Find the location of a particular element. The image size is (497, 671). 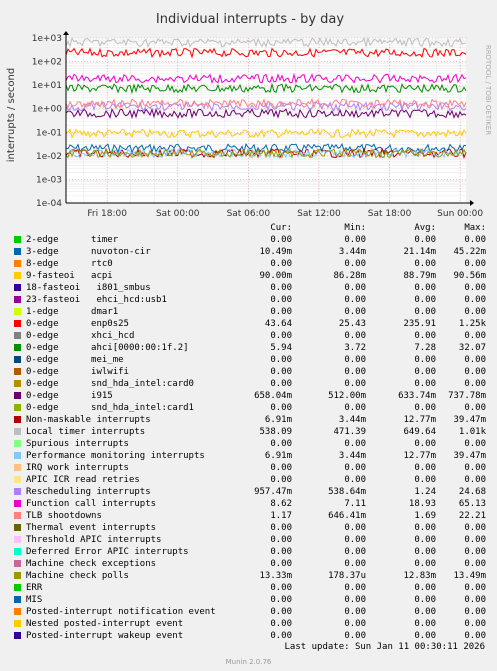

x-tick-label: Sat 18:00 is located at coordinates (390, 214).